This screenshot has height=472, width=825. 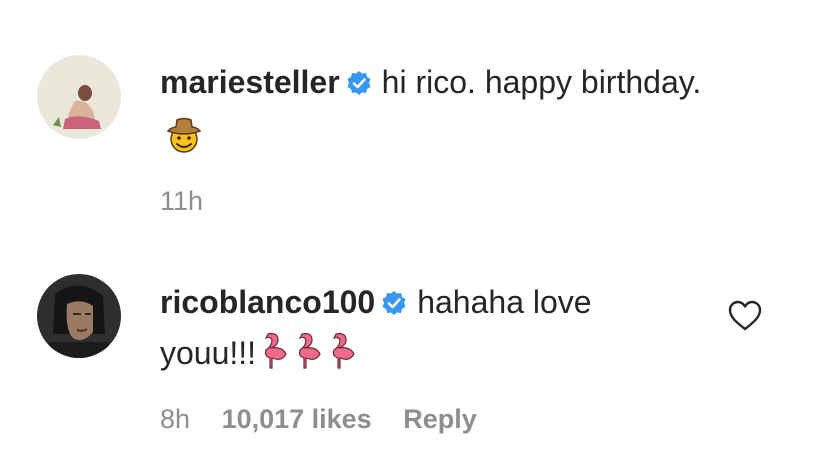 I want to click on flamingo-emoji-icons, so click(x=309, y=356).